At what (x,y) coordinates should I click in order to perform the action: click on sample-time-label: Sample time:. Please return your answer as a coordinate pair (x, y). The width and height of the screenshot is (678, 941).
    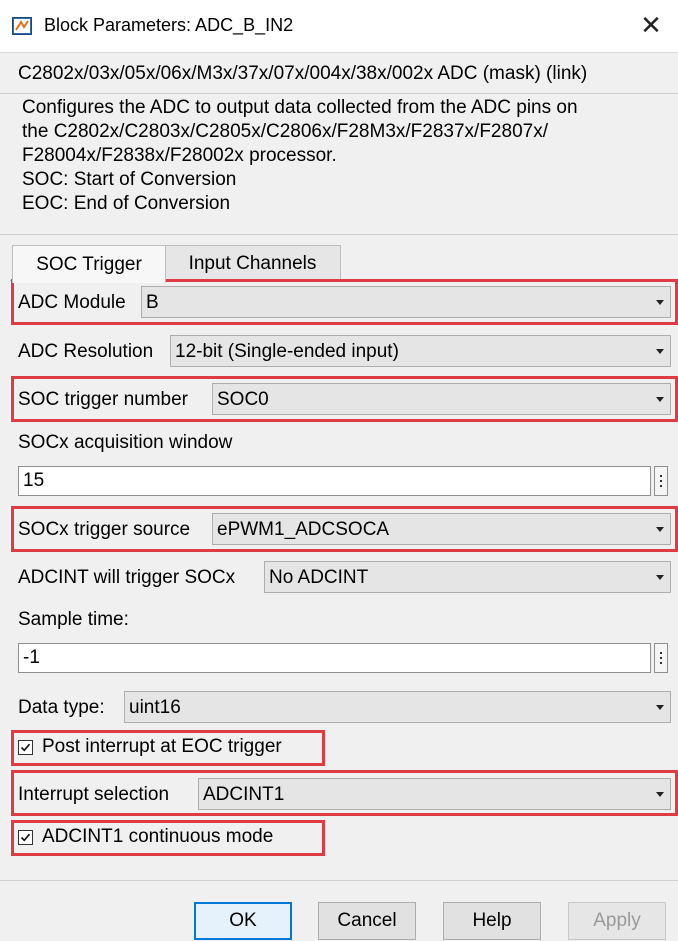
    Looking at the image, I should click on (73, 619).